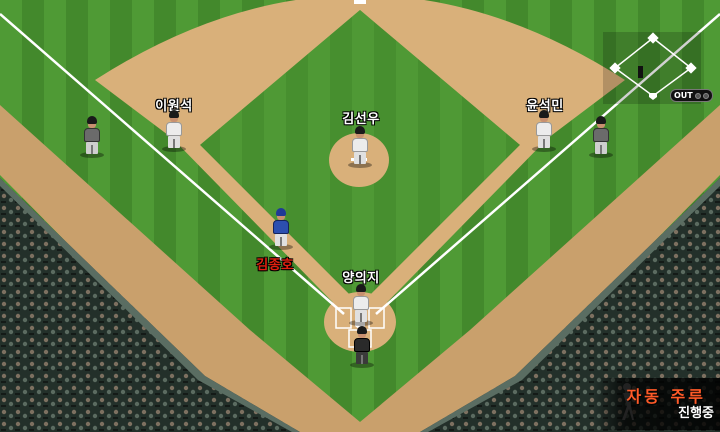  I want to click on third-baseman, so click(174, 131).